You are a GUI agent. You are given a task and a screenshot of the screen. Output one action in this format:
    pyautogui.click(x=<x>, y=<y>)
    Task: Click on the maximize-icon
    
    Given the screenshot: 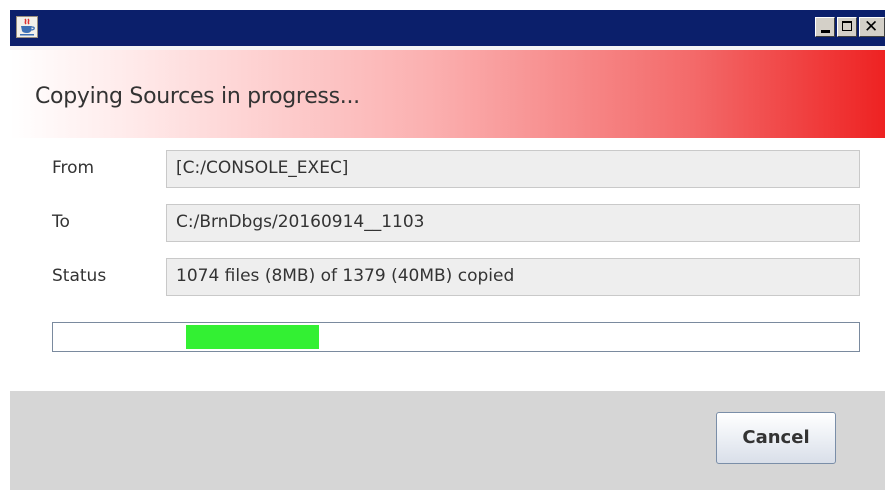 What is the action you would take?
    pyautogui.click(x=847, y=26)
    